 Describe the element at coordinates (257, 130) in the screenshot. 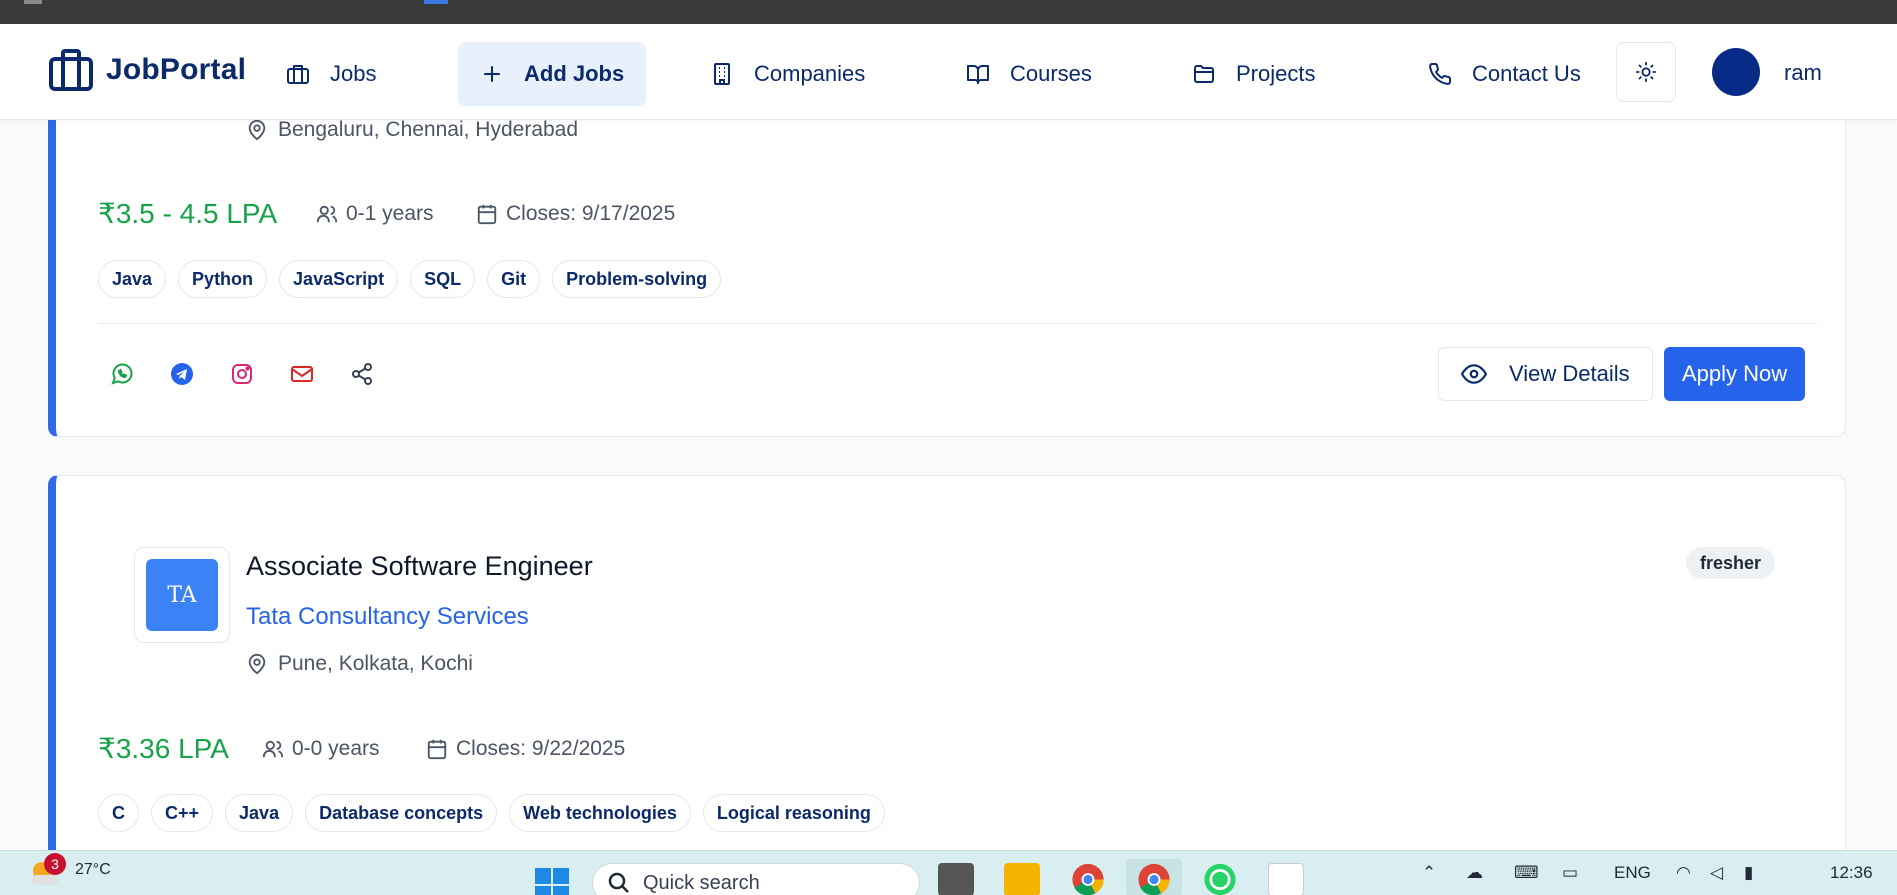

I see `map-pin-icon` at that location.